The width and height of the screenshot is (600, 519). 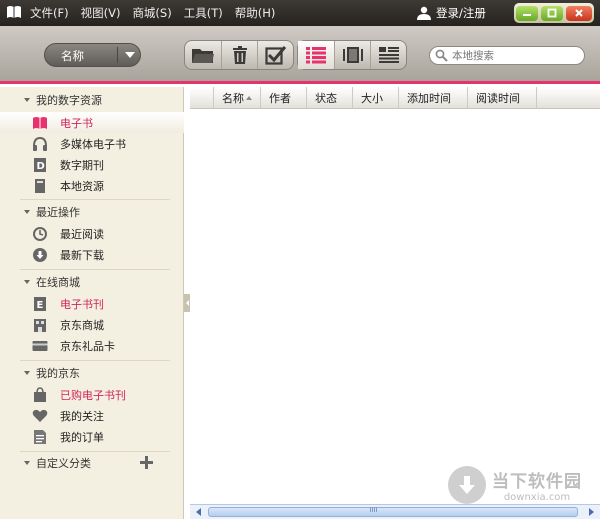 I want to click on heart-icon, so click(x=40, y=415).